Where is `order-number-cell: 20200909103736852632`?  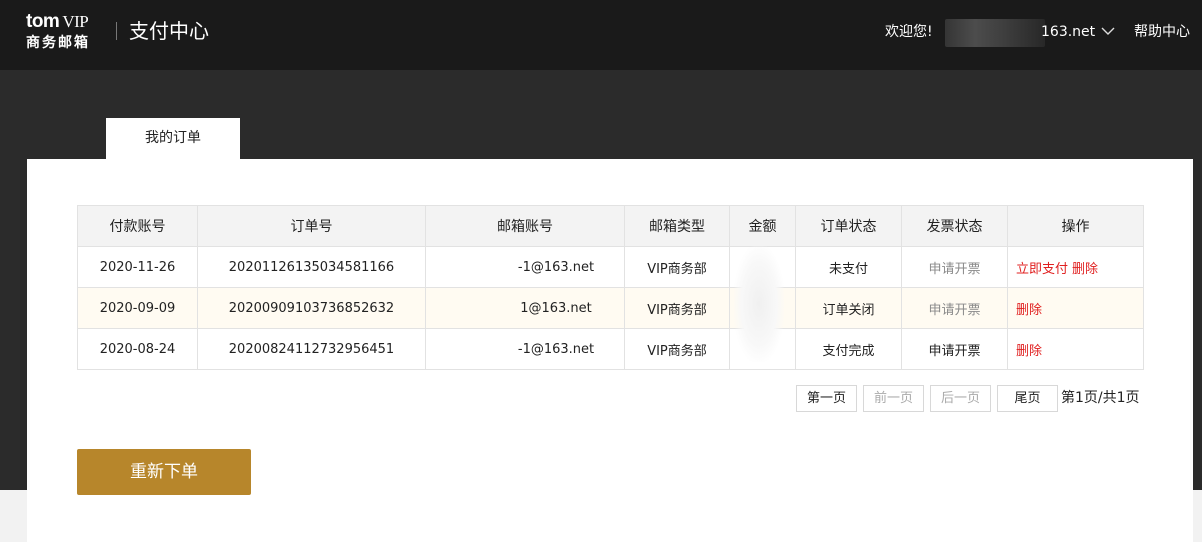 order-number-cell: 20200909103736852632 is located at coordinates (311, 308).